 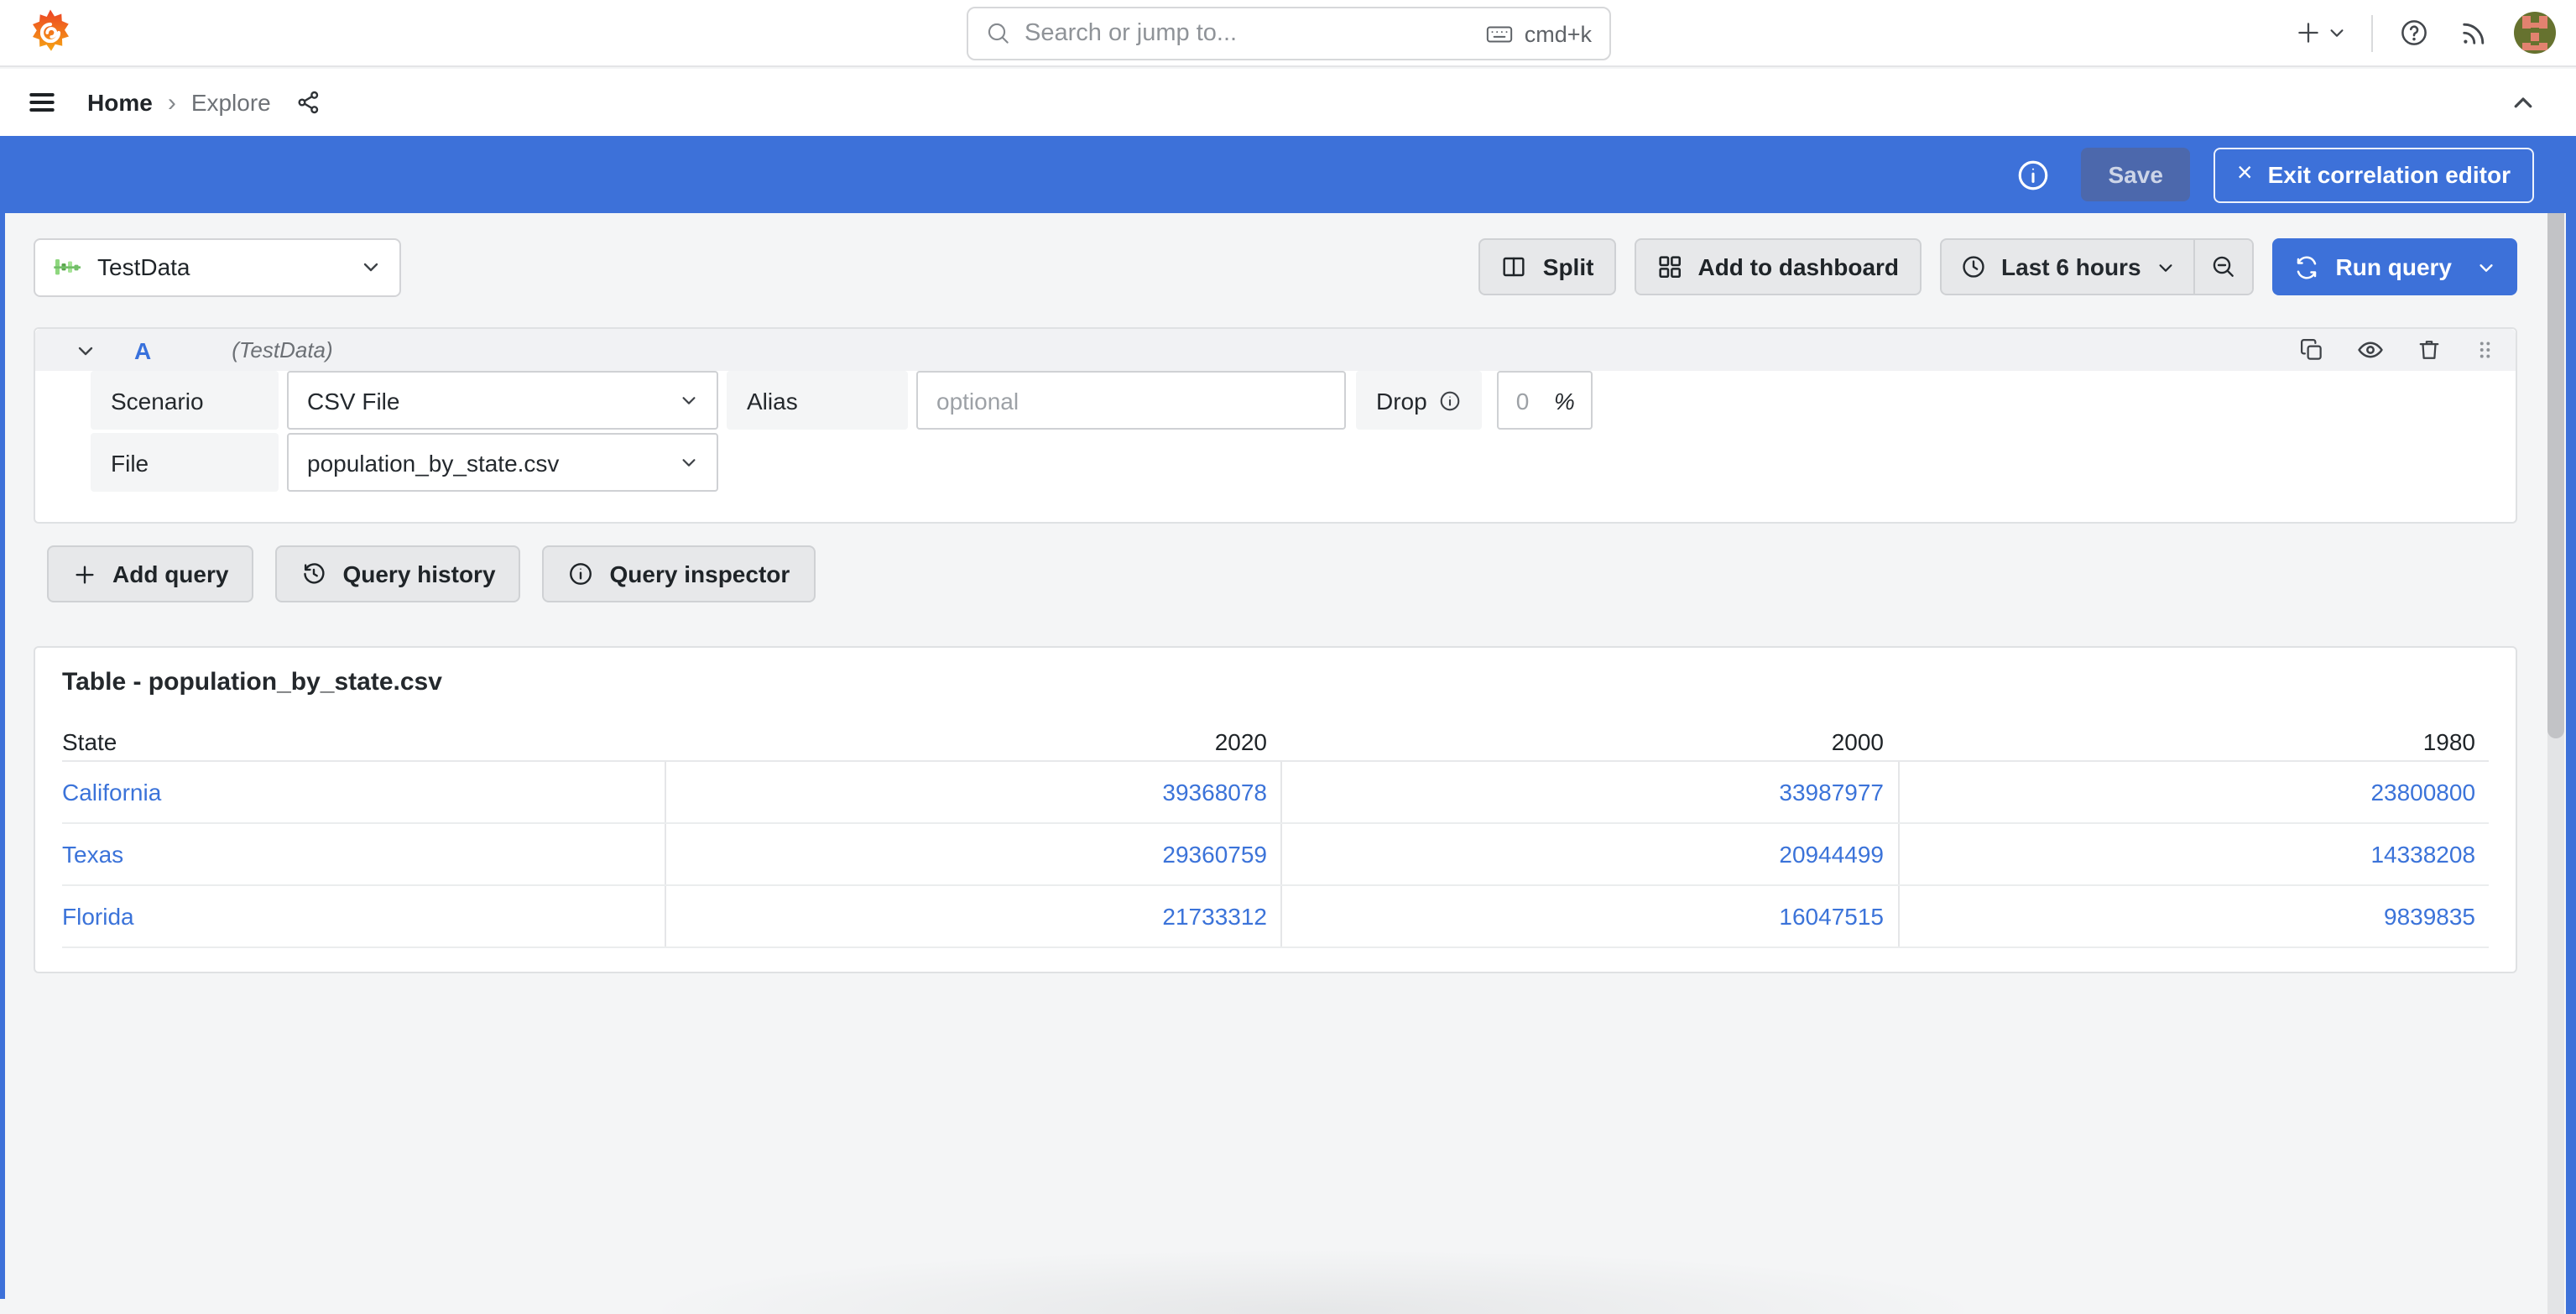 I want to click on add-query-button: Add query, so click(x=150, y=573).